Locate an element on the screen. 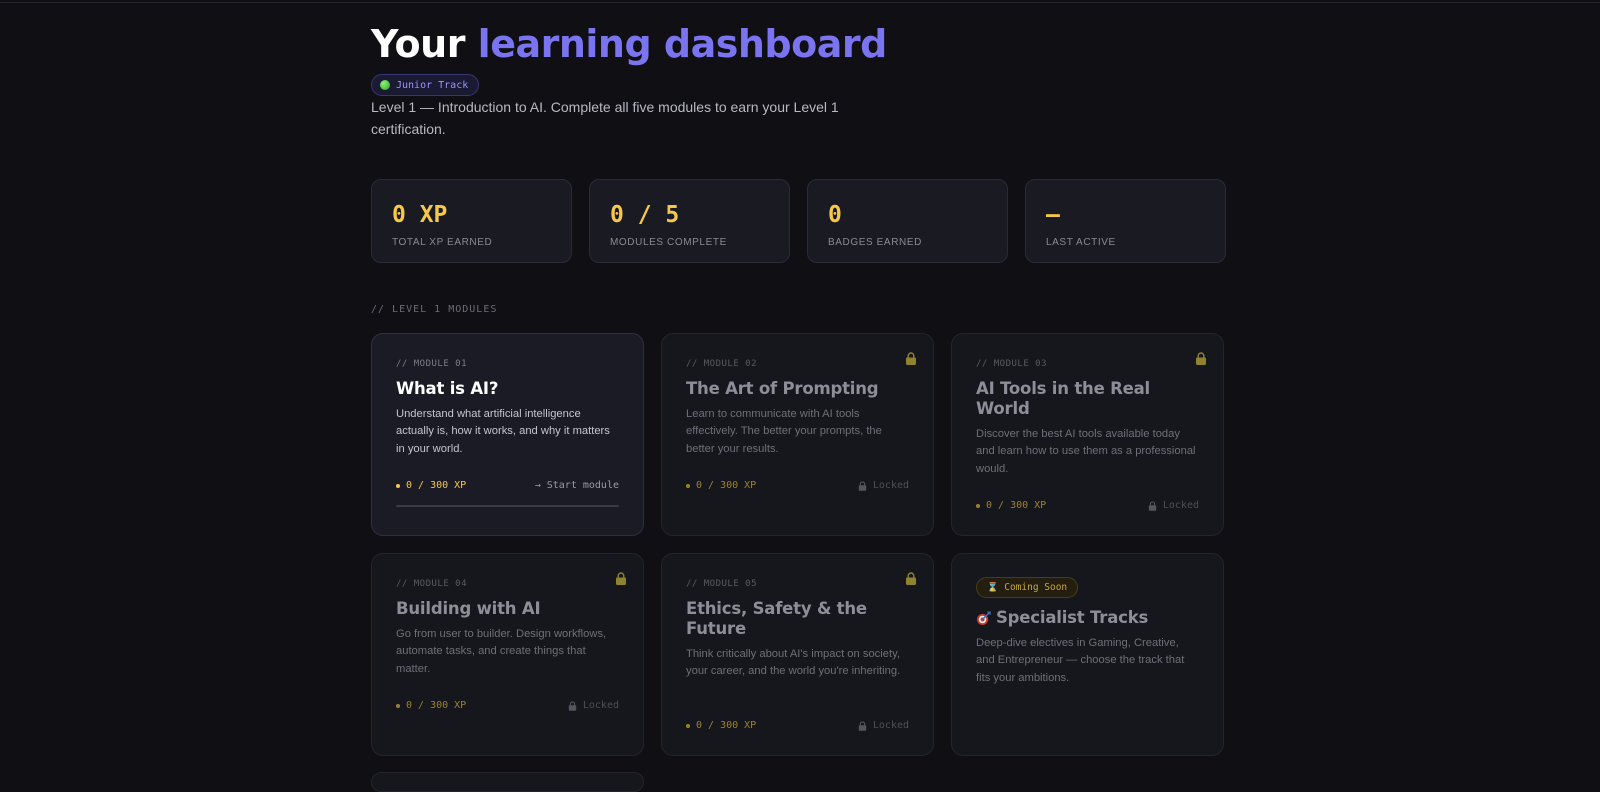  stat-label: LAST ACTIVE is located at coordinates (1081, 242).